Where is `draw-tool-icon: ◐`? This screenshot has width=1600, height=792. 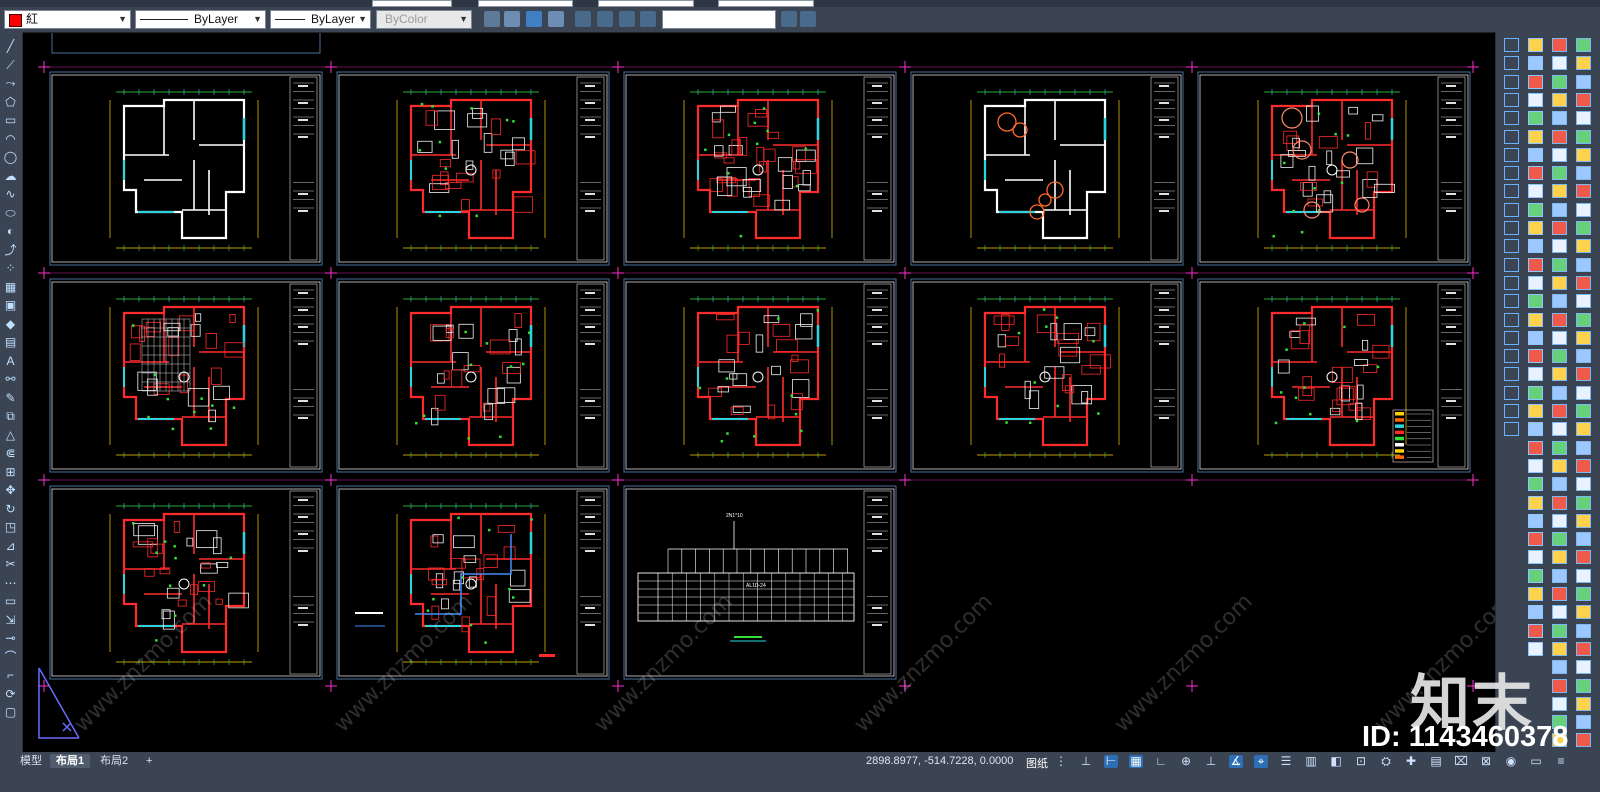 draw-tool-icon: ◐ is located at coordinates (10, 231).